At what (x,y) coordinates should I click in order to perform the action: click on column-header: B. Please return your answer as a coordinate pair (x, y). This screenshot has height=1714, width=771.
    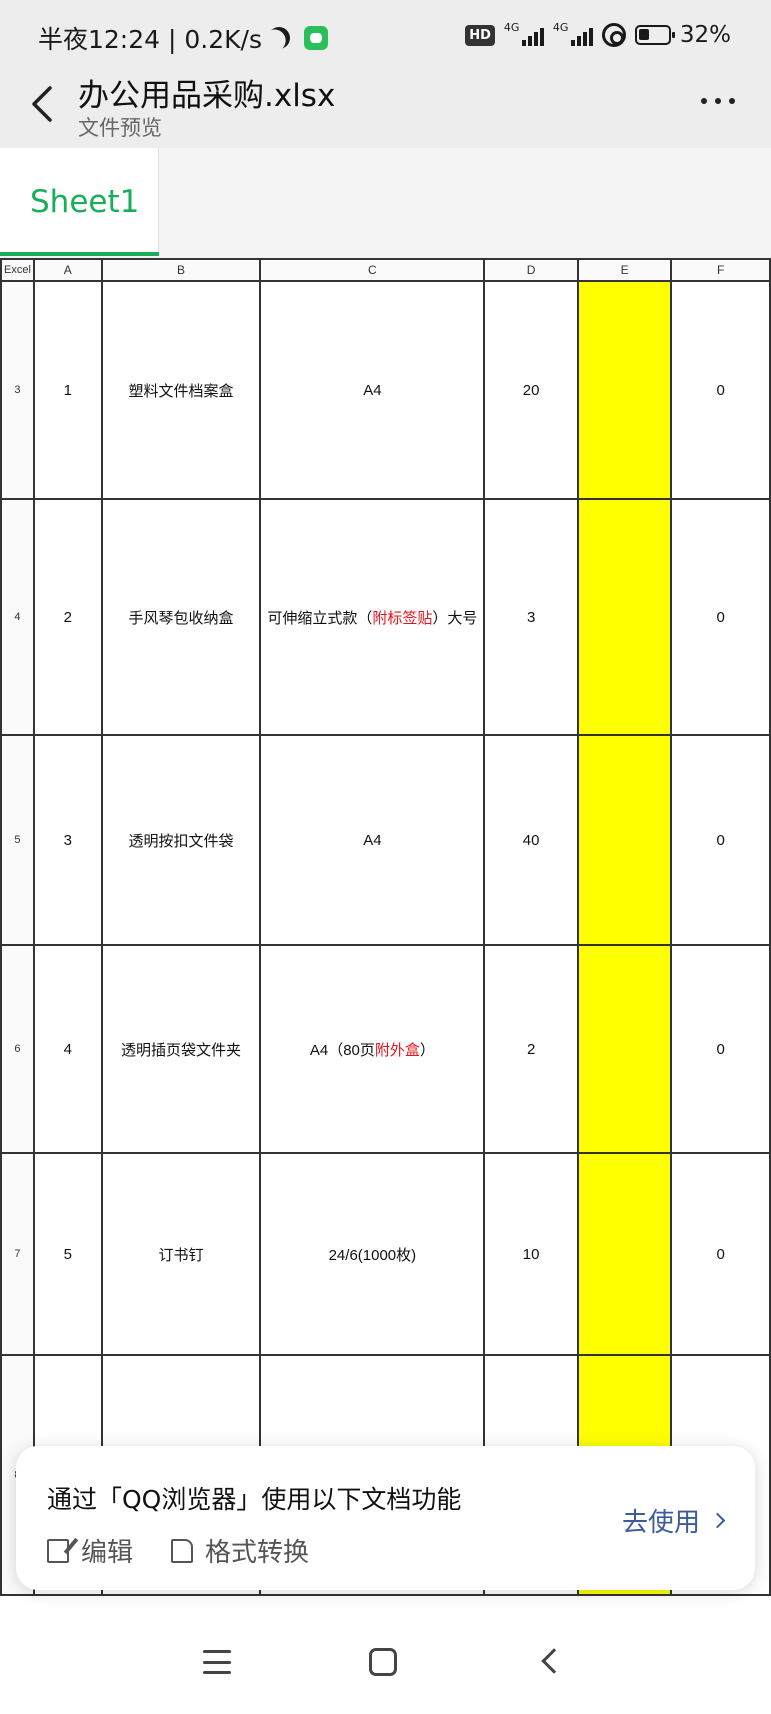
    Looking at the image, I should click on (181, 270).